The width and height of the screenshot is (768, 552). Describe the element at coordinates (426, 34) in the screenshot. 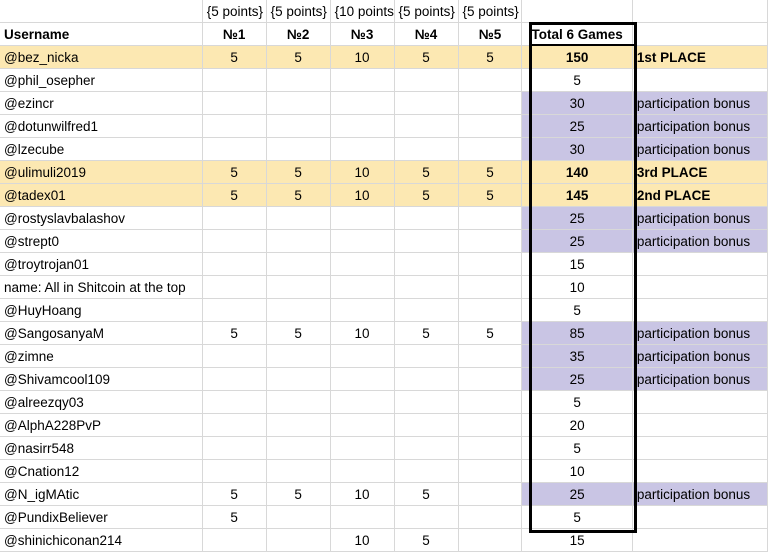

I see `header-game-4: №4` at that location.